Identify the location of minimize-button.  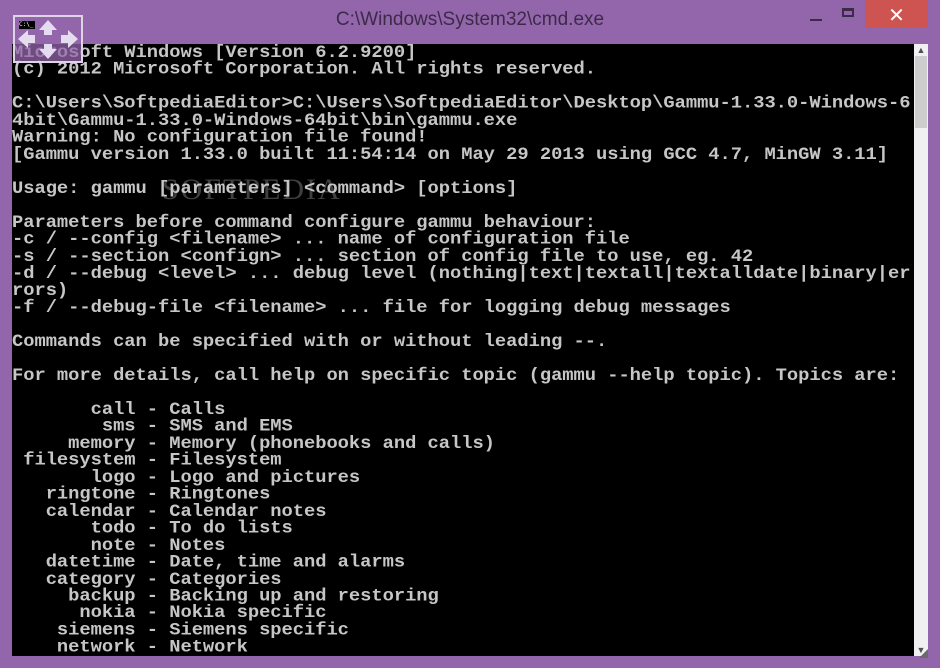
(817, 14).